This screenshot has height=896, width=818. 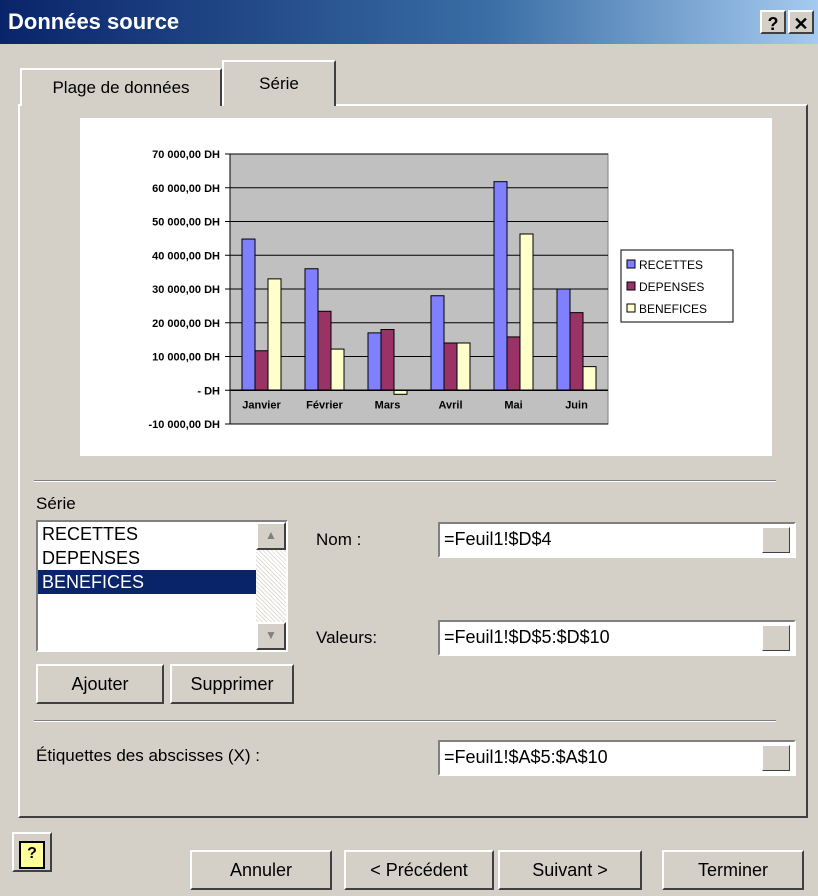 I want to click on help-icon: ?, so click(x=32, y=855).